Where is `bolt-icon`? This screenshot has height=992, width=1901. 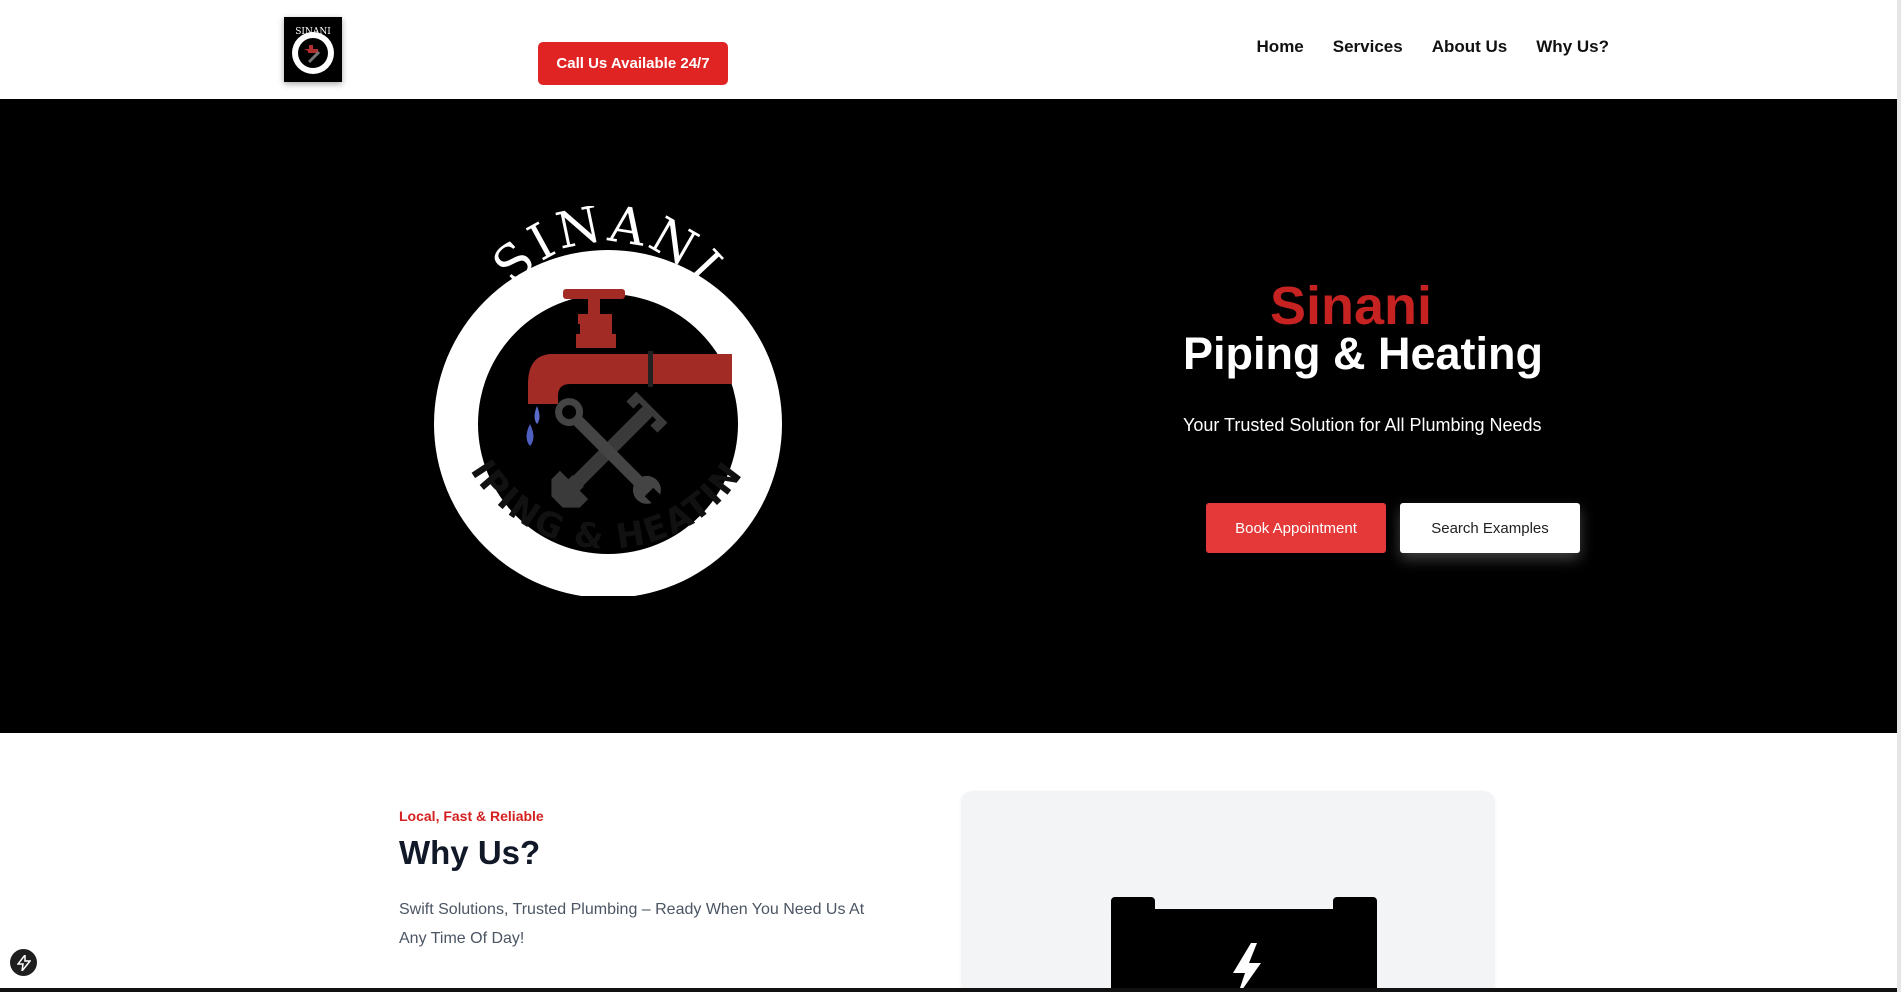 bolt-icon is located at coordinates (23, 962).